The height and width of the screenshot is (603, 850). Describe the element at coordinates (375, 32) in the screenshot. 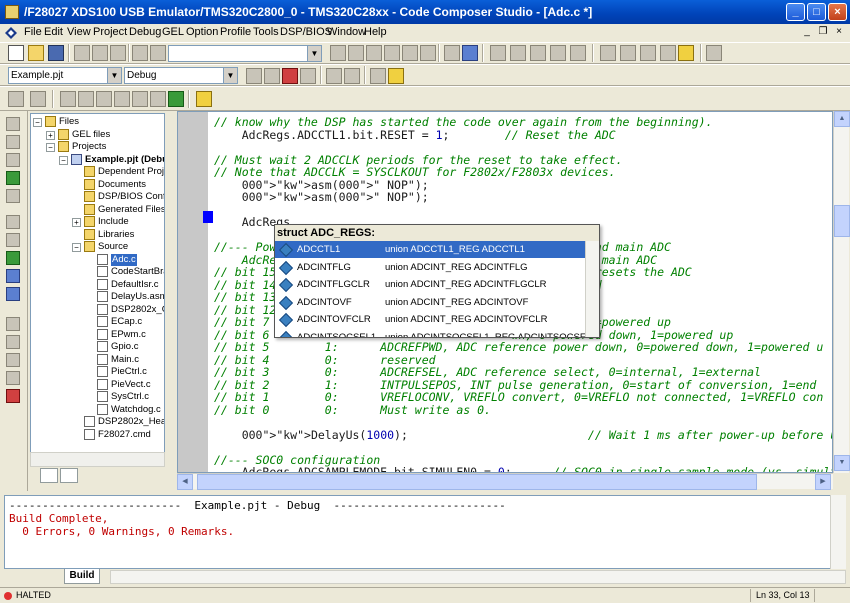

I see `menu-help: Help` at that location.